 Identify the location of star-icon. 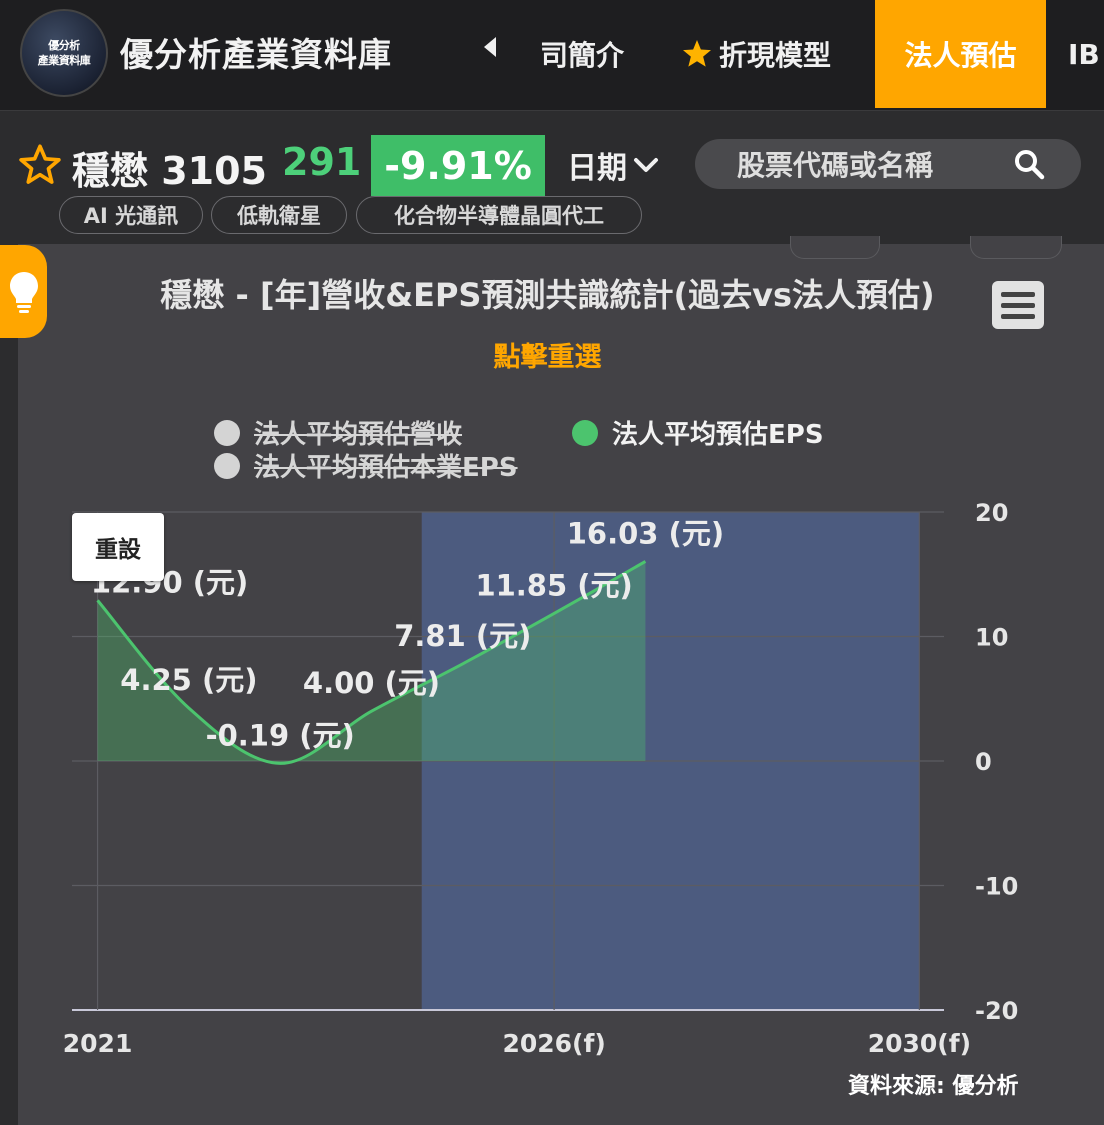
(697, 53).